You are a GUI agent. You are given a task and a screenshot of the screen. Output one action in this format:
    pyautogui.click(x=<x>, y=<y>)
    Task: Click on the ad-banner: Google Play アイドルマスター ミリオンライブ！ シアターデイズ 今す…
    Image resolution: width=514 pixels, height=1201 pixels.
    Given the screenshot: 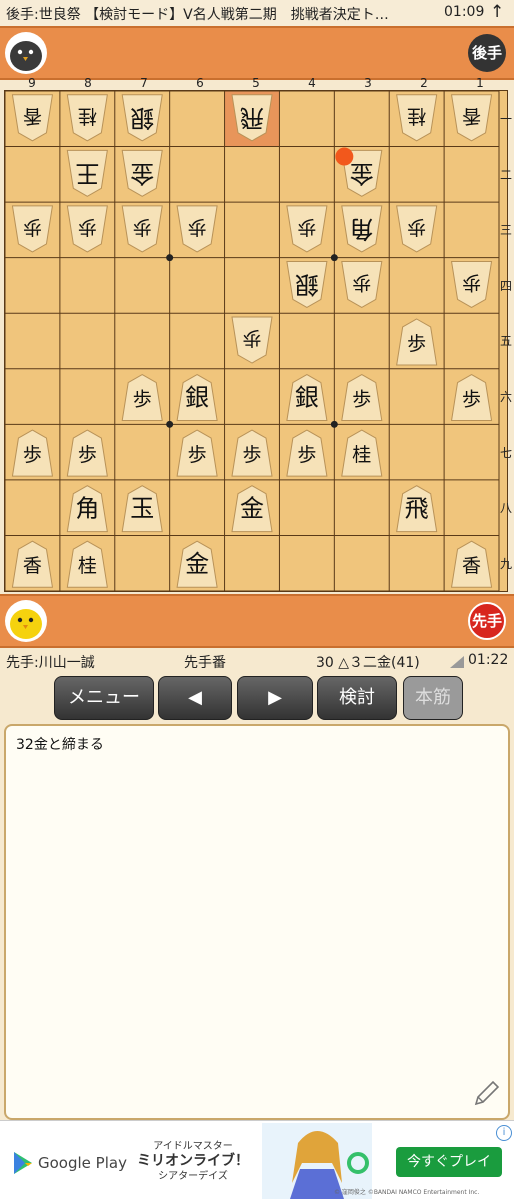 What is the action you would take?
    pyautogui.click(x=257, y=1160)
    